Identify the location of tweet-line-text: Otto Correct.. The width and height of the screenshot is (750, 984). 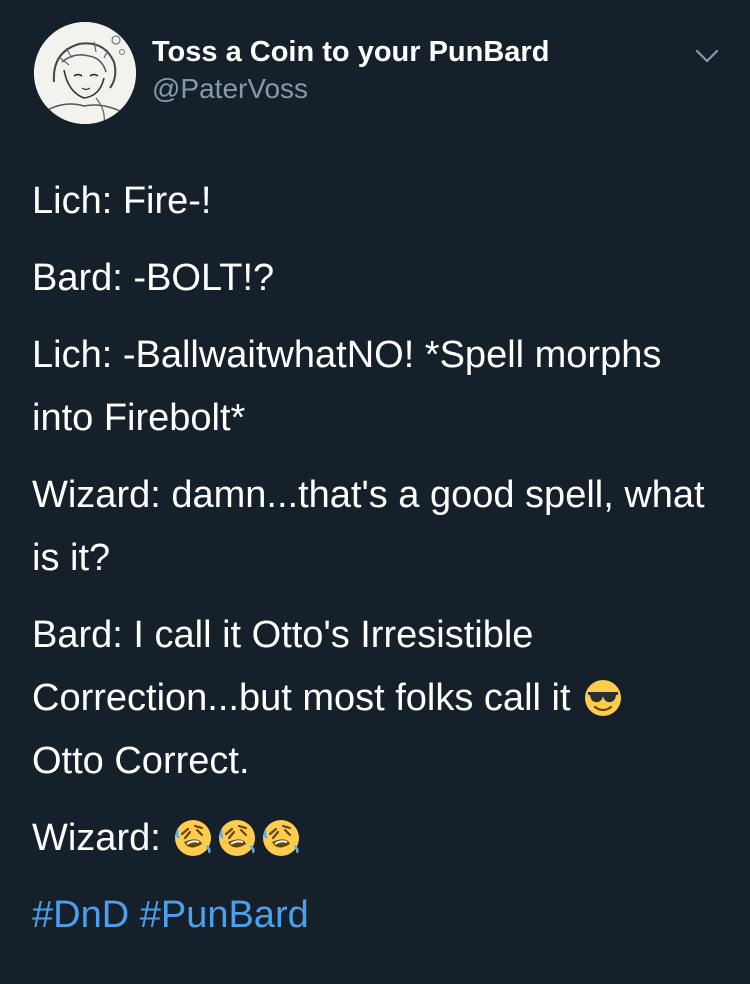
(141, 761).